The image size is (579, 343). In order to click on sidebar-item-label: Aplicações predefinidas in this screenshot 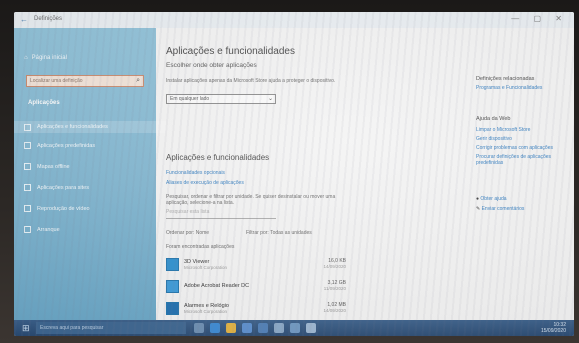, I will do `click(66, 145)`.